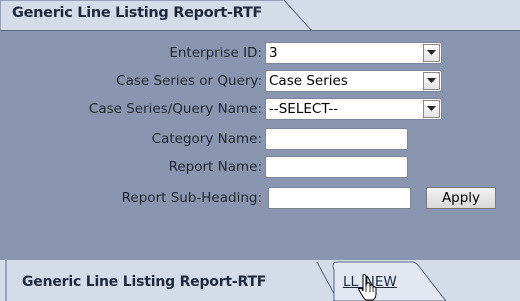 The height and width of the screenshot is (301, 520). What do you see at coordinates (353, 81) in the screenshot?
I see `case-series-or-query-select: Case Series` at bounding box center [353, 81].